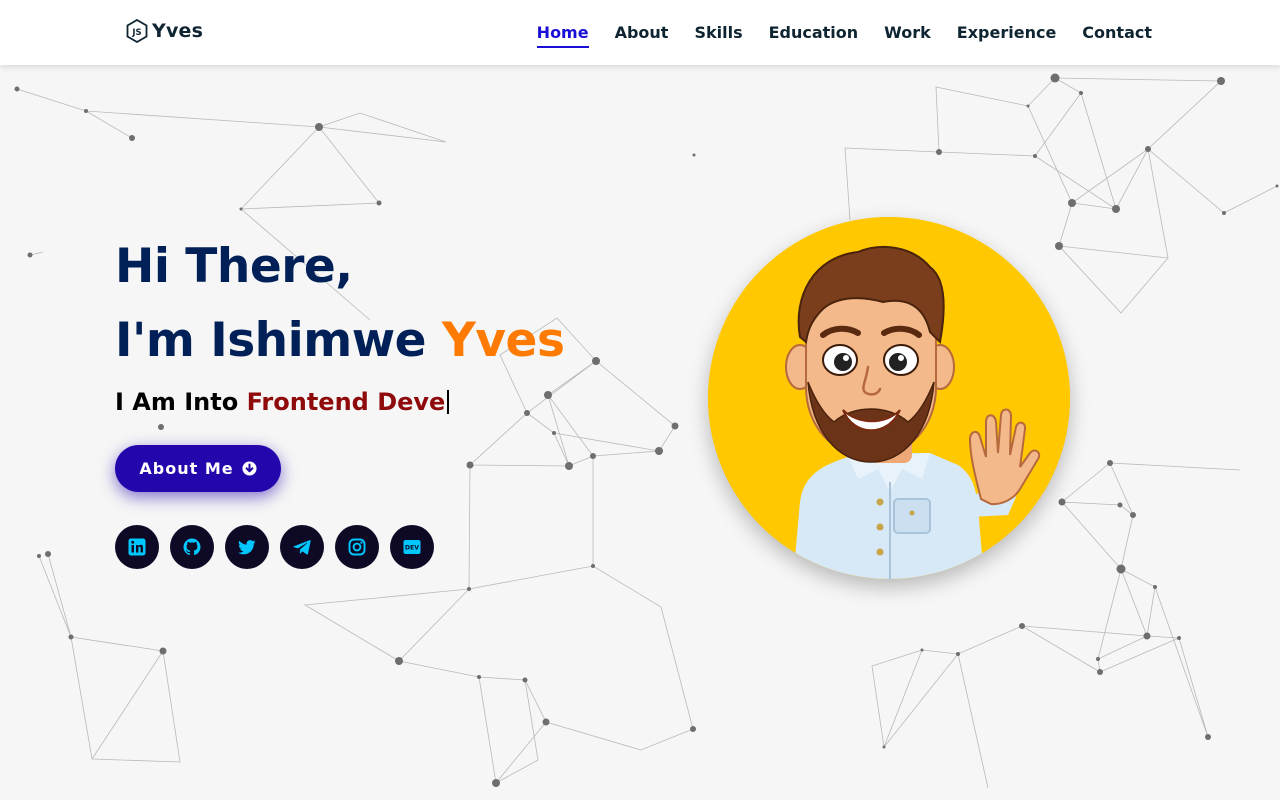 Image resolution: width=1280 pixels, height=800 pixels. I want to click on brand-name: Yves, so click(178, 31).